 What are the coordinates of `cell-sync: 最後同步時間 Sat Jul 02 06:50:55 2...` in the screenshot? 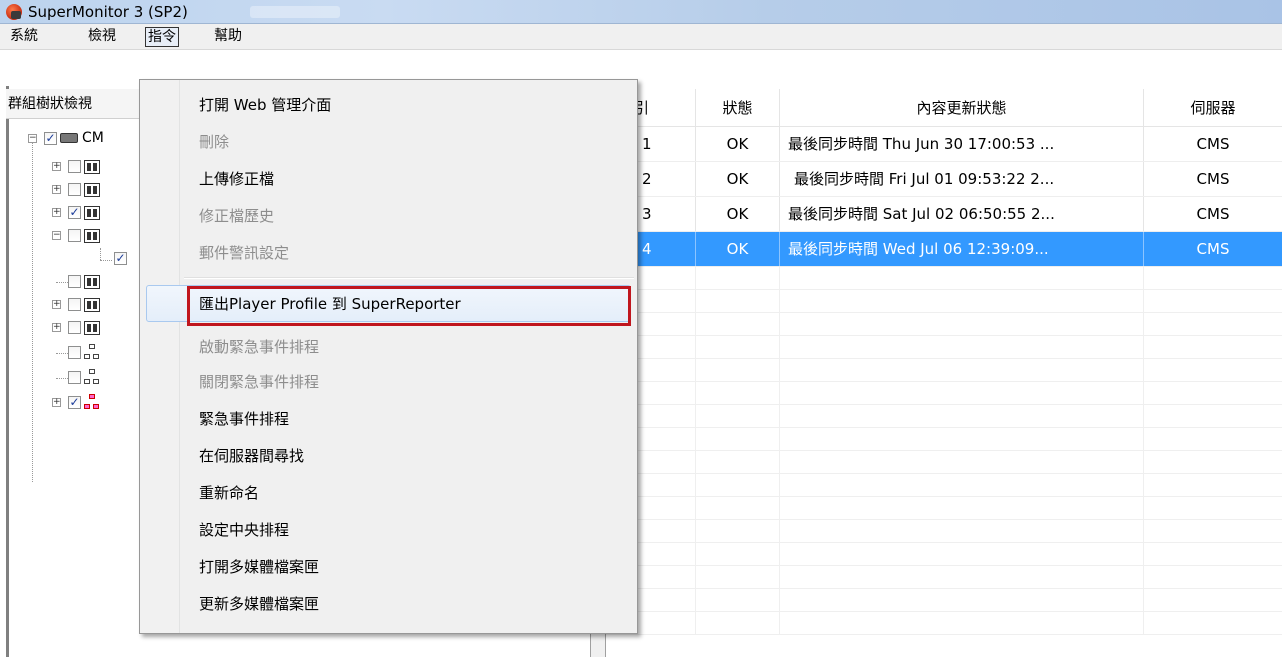 It's located at (962, 214).